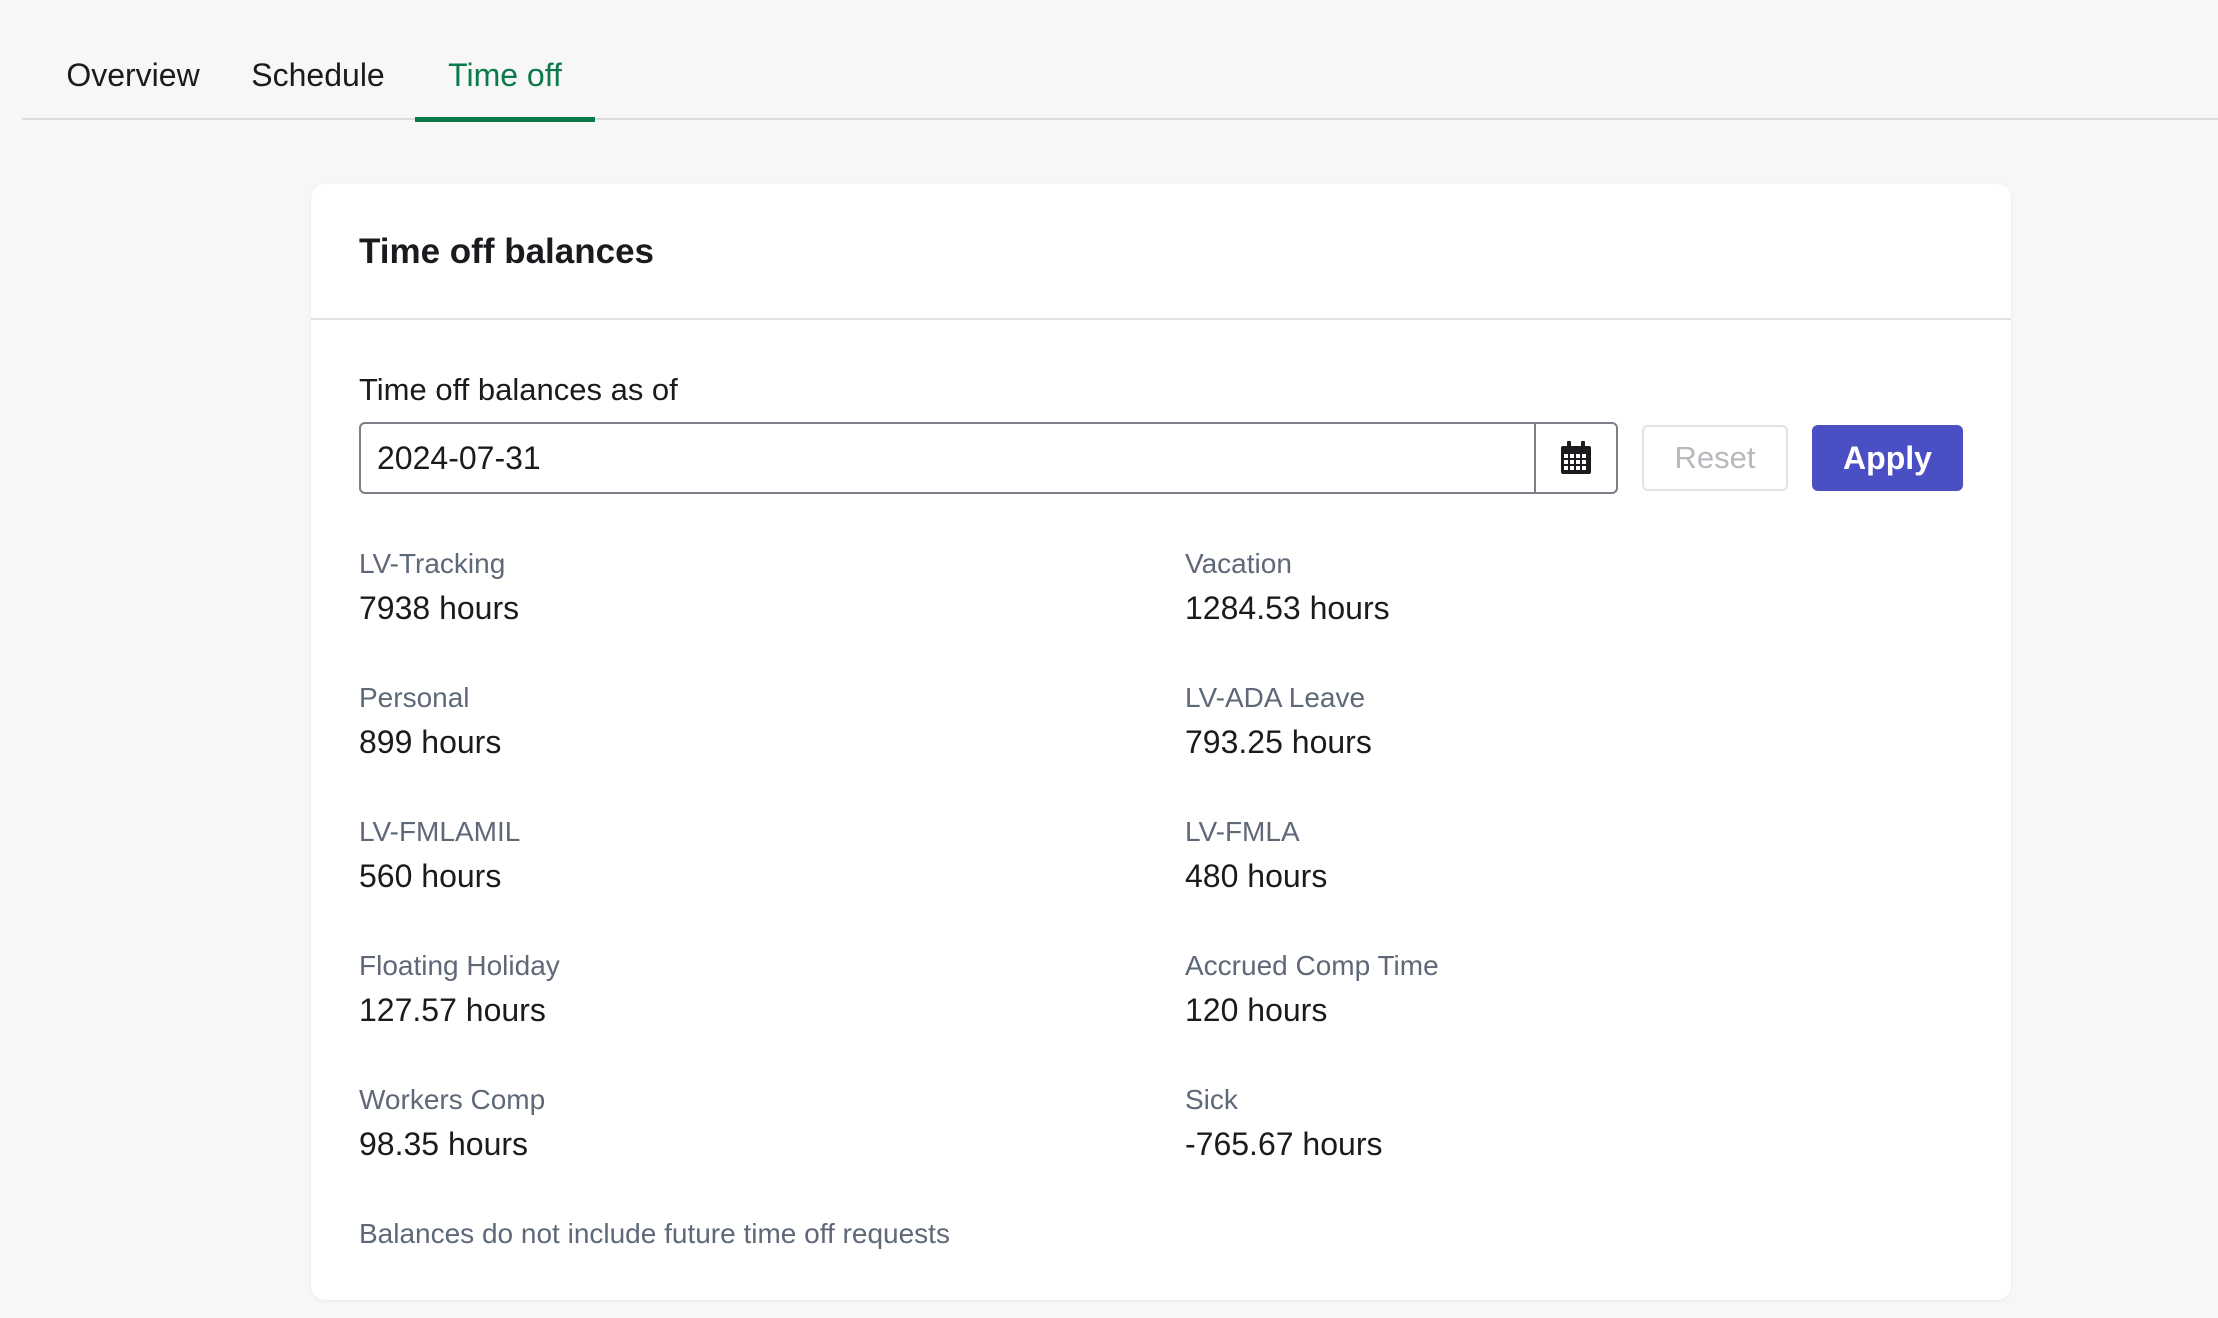  I want to click on balance-name: LV-FMLAMIL, so click(440, 831).